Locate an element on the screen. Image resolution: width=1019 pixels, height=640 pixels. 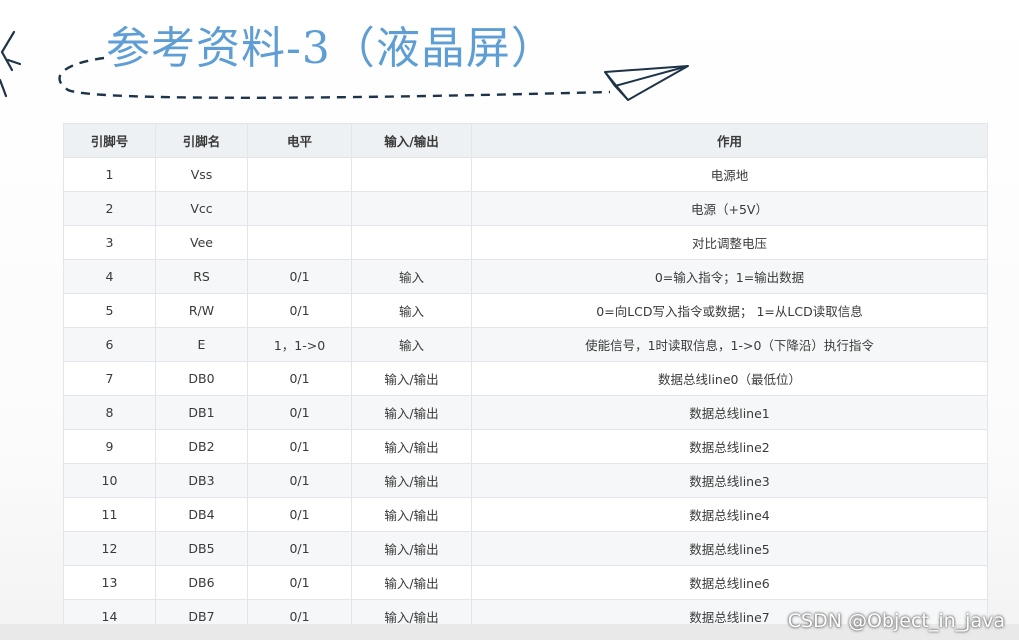
cell-pin-number: 4 is located at coordinates (109, 276).